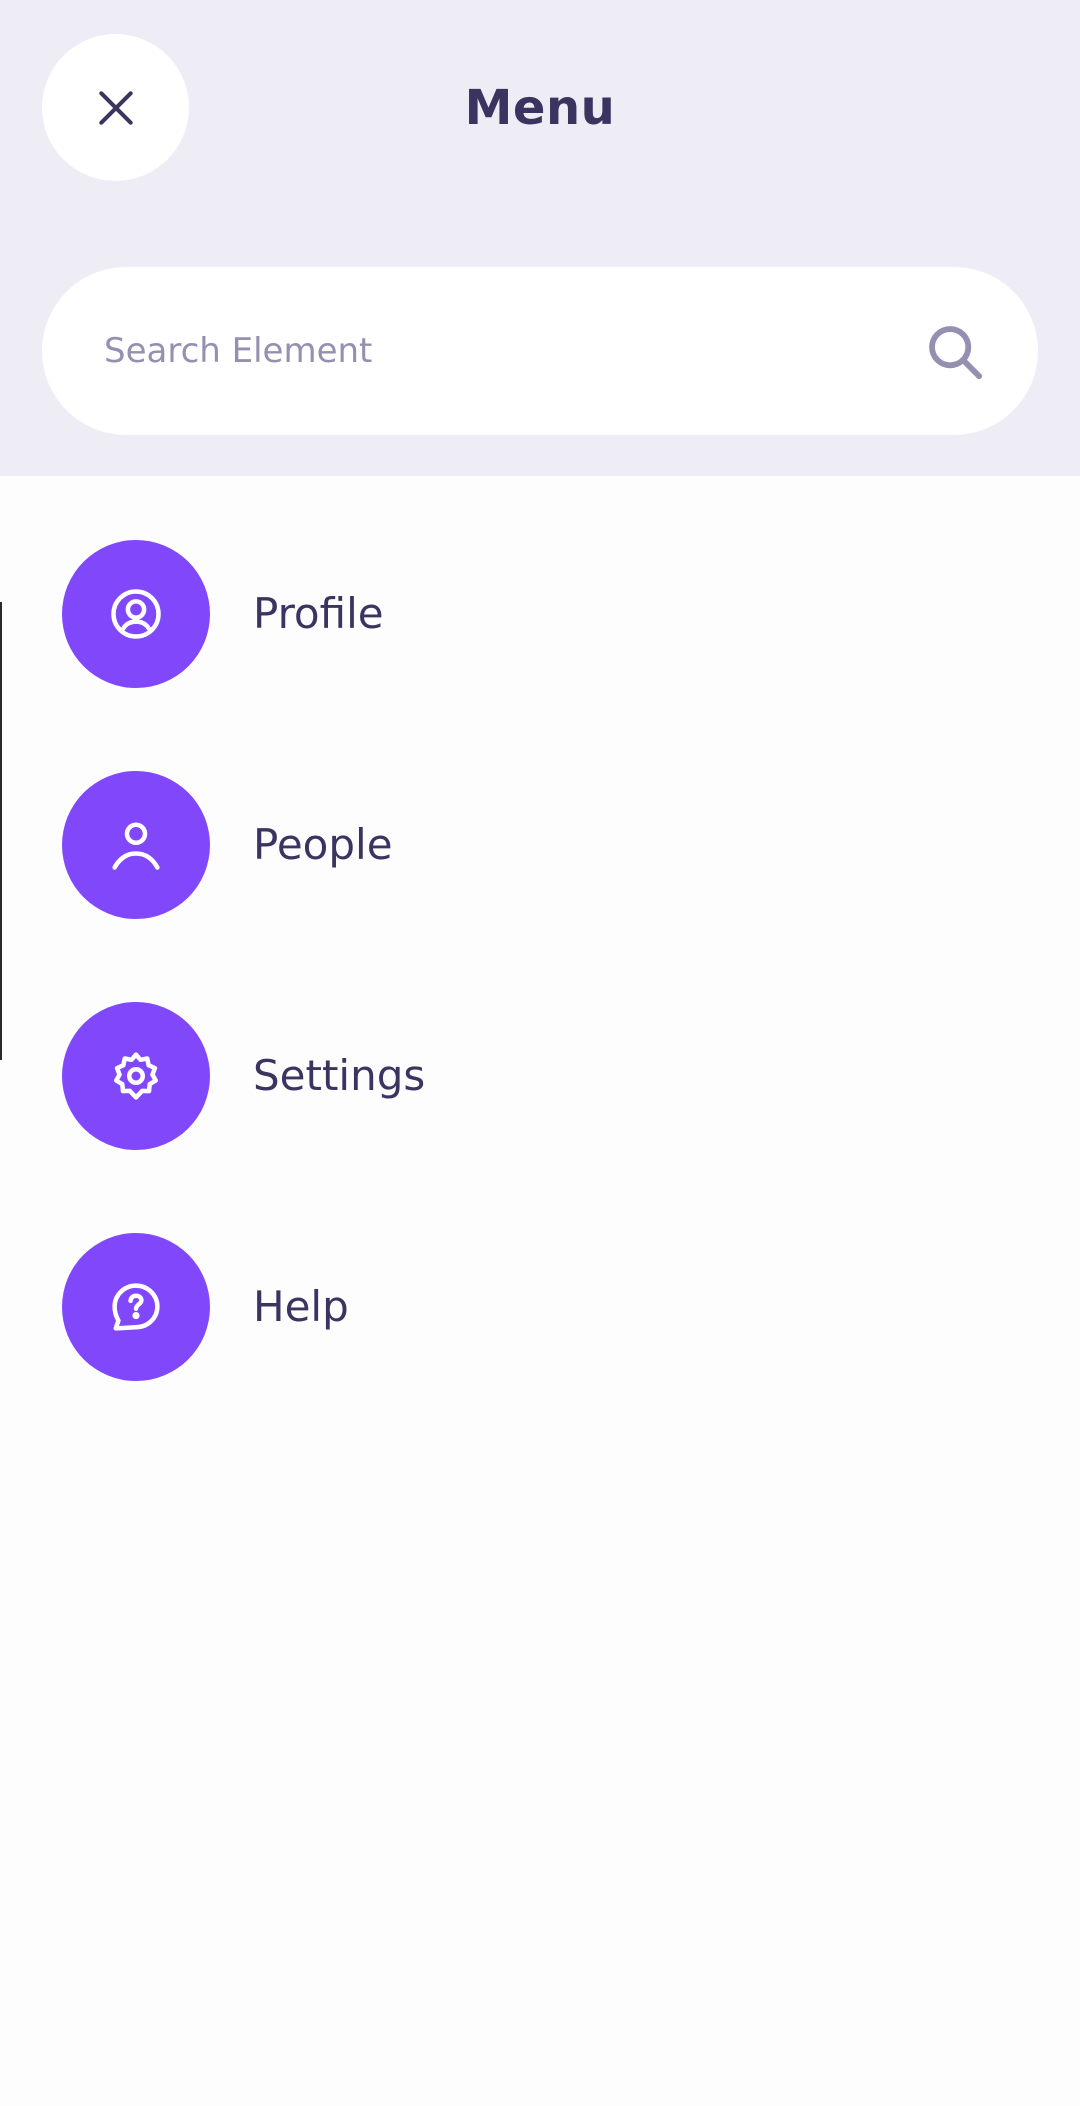 The image size is (1080, 2106). I want to click on help-chat-icon, so click(136, 1307).